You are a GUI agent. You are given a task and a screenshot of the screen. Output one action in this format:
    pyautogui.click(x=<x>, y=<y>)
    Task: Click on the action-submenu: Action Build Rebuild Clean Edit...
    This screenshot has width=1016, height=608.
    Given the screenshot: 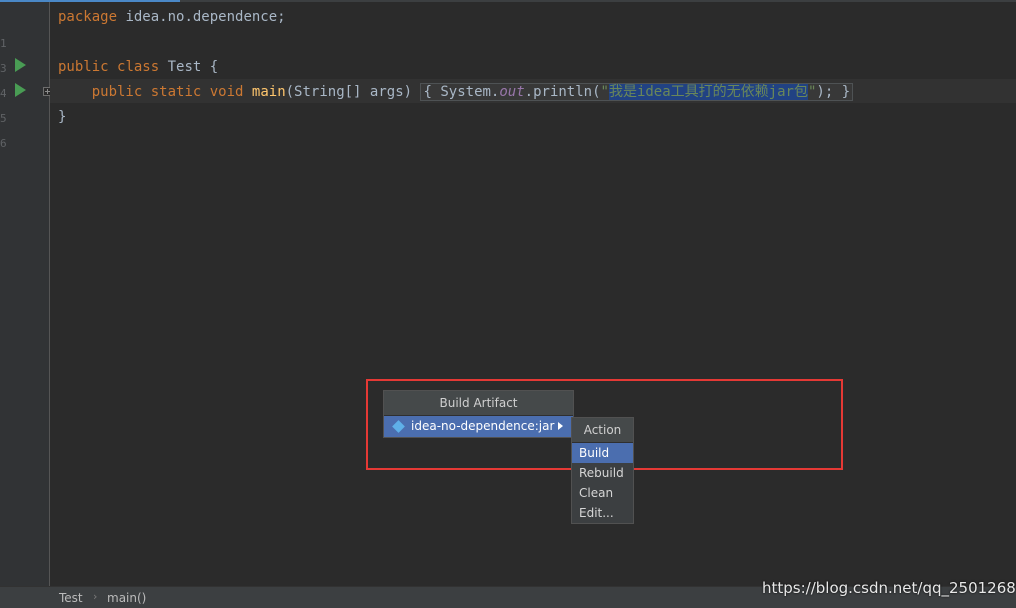 What is the action you would take?
    pyautogui.click(x=602, y=470)
    